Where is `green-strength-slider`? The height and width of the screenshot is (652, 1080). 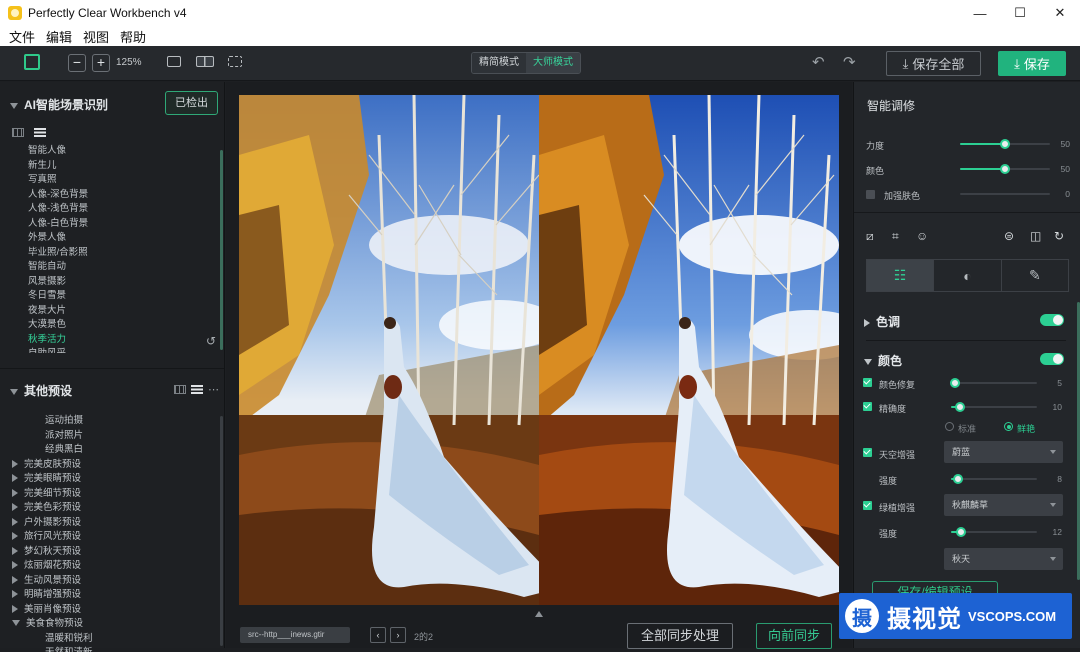 green-strength-slider is located at coordinates (994, 532).